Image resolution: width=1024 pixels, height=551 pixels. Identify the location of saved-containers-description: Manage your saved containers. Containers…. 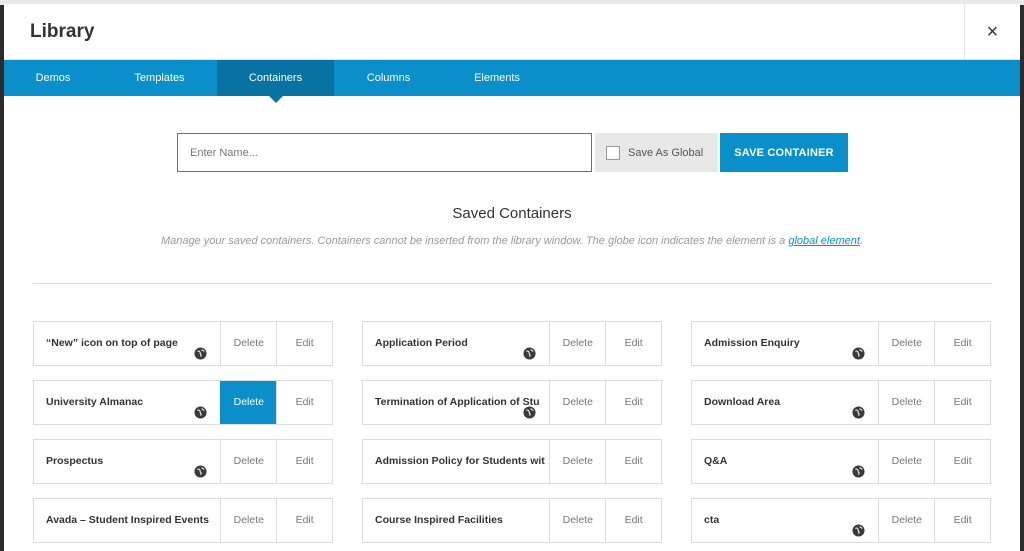
(512, 241).